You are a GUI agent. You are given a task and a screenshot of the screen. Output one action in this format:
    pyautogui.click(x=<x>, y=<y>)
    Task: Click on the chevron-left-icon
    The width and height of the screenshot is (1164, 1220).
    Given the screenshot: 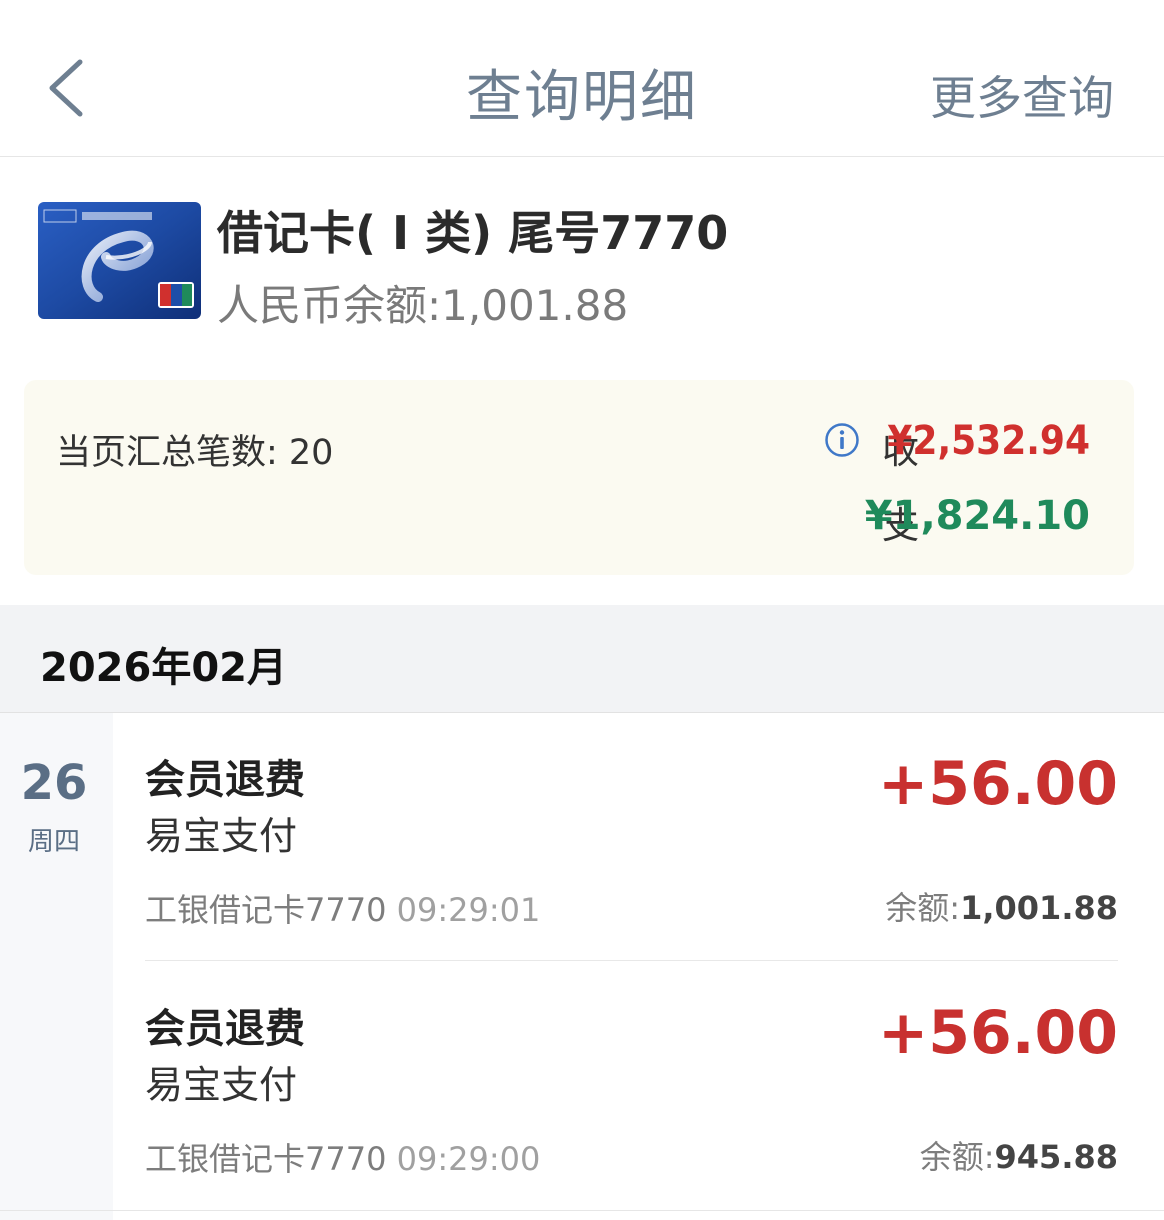 What is the action you would take?
    pyautogui.click(x=66, y=88)
    